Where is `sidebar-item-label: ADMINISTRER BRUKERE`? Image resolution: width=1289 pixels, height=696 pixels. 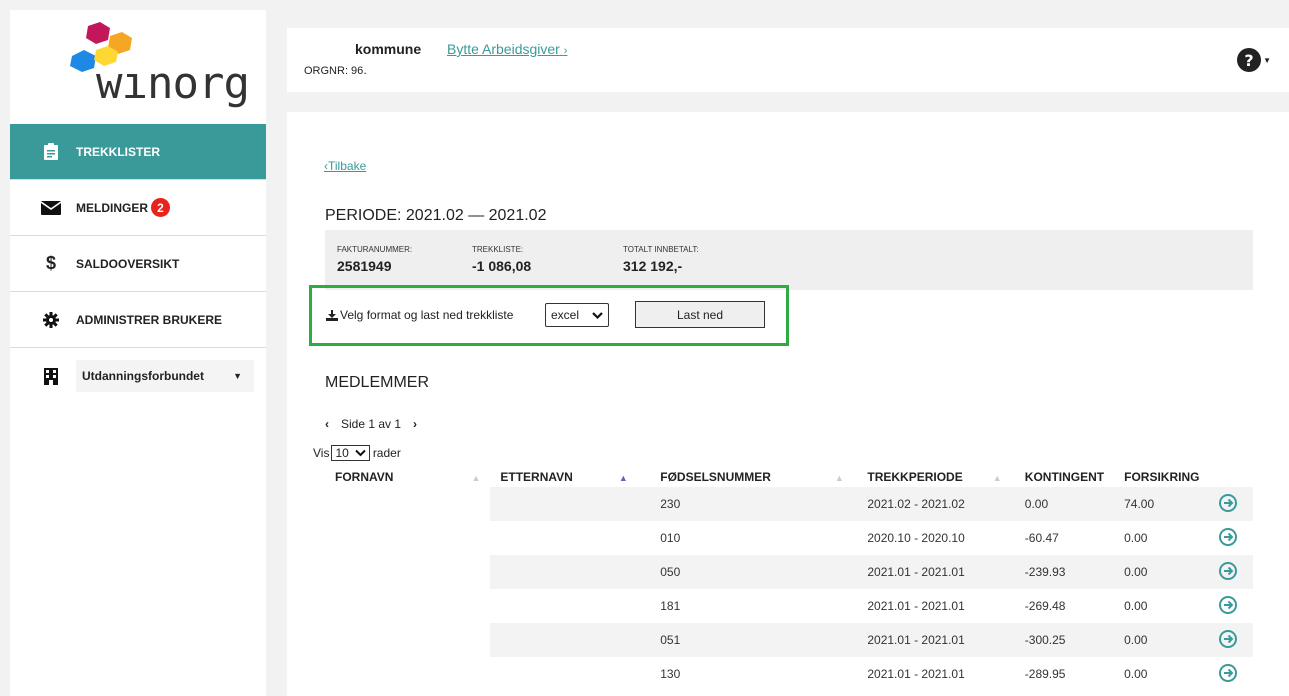
sidebar-item-label: ADMINISTRER BRUKERE is located at coordinates (149, 319).